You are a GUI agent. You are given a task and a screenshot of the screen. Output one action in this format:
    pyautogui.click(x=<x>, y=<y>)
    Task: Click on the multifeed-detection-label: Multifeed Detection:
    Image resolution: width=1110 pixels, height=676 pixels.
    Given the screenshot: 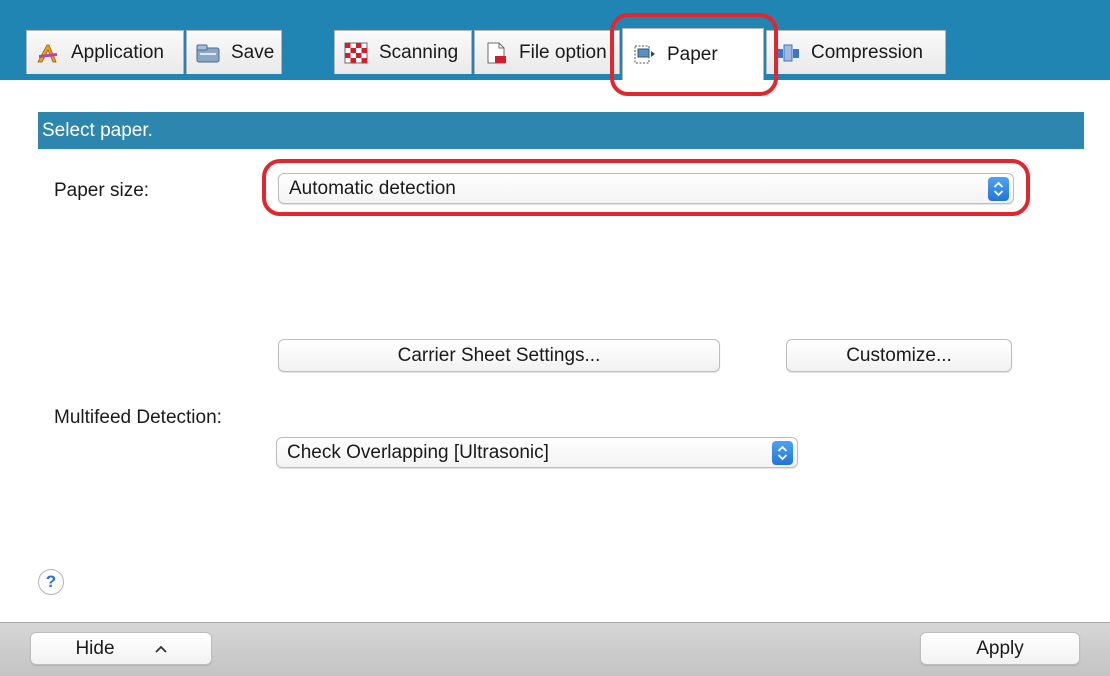 What is the action you would take?
    pyautogui.click(x=138, y=417)
    